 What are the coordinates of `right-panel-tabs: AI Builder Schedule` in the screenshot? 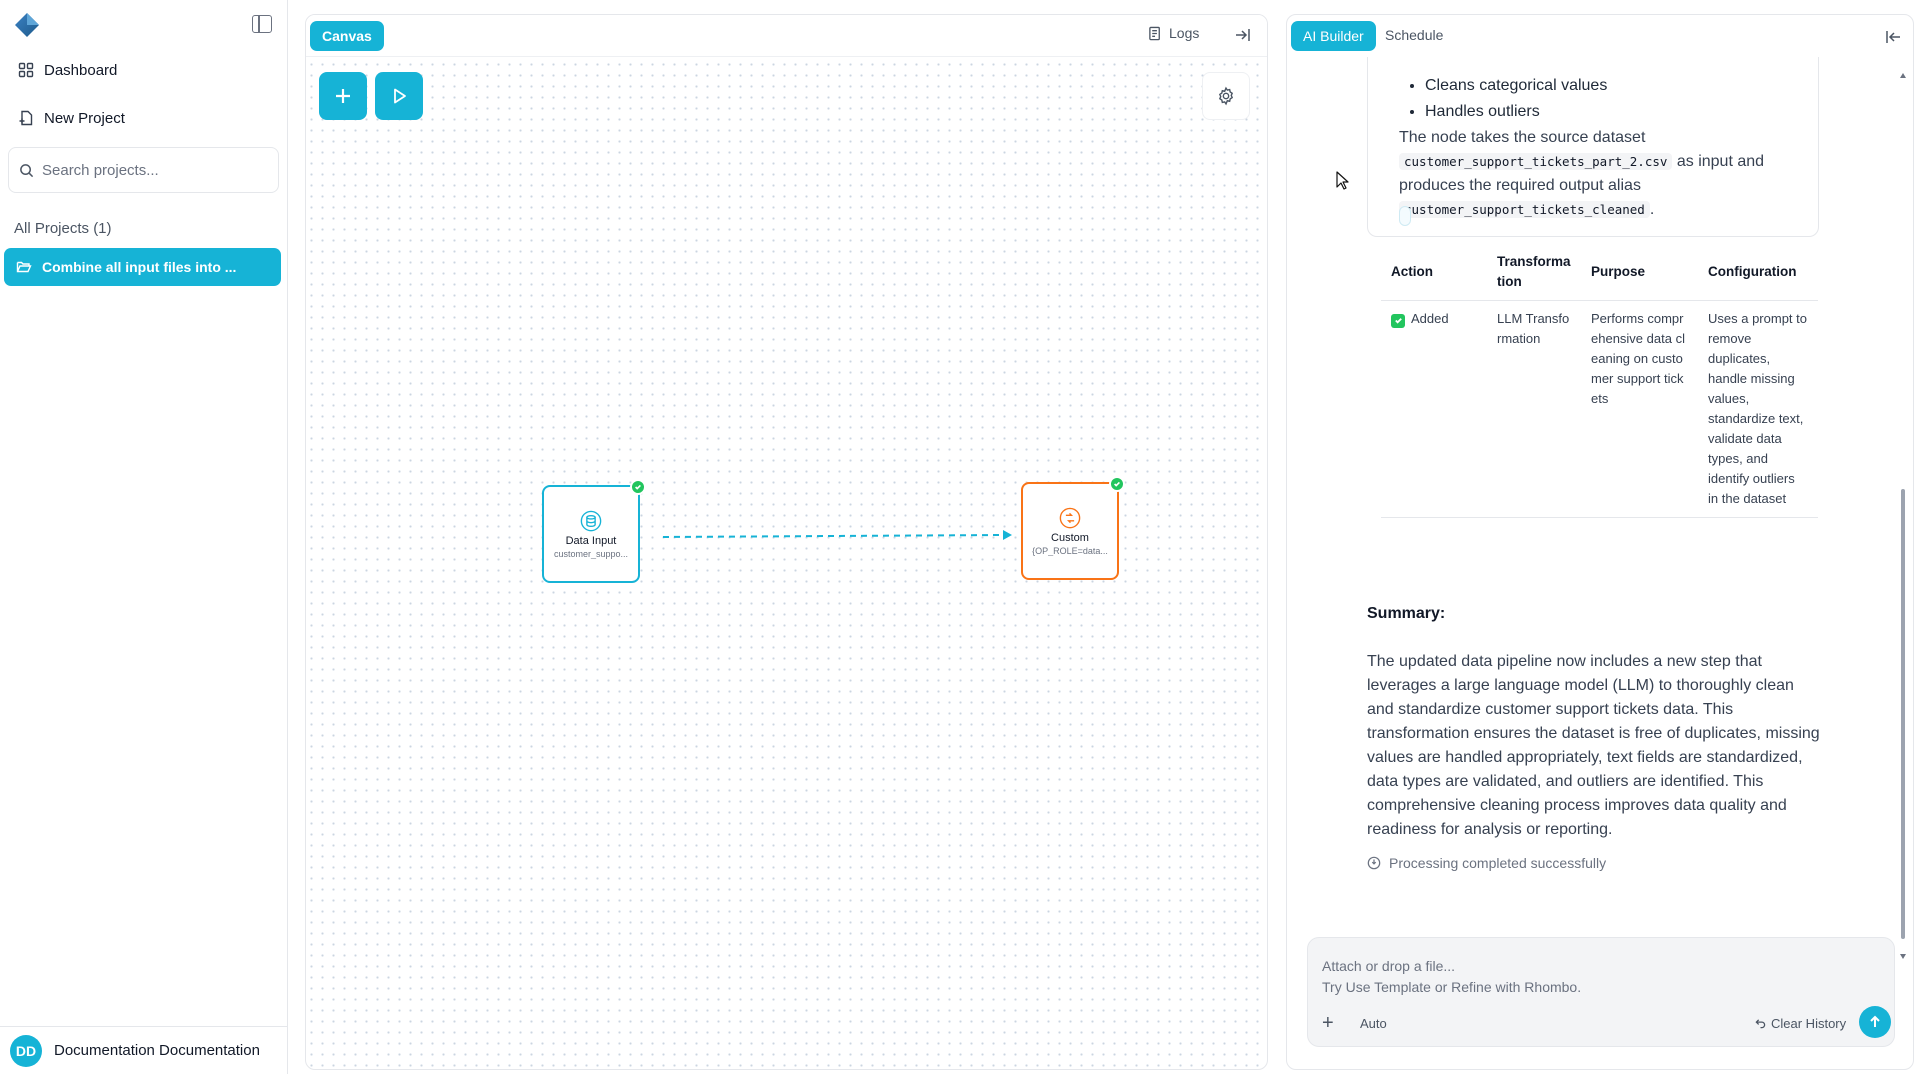 It's located at (1600, 36).